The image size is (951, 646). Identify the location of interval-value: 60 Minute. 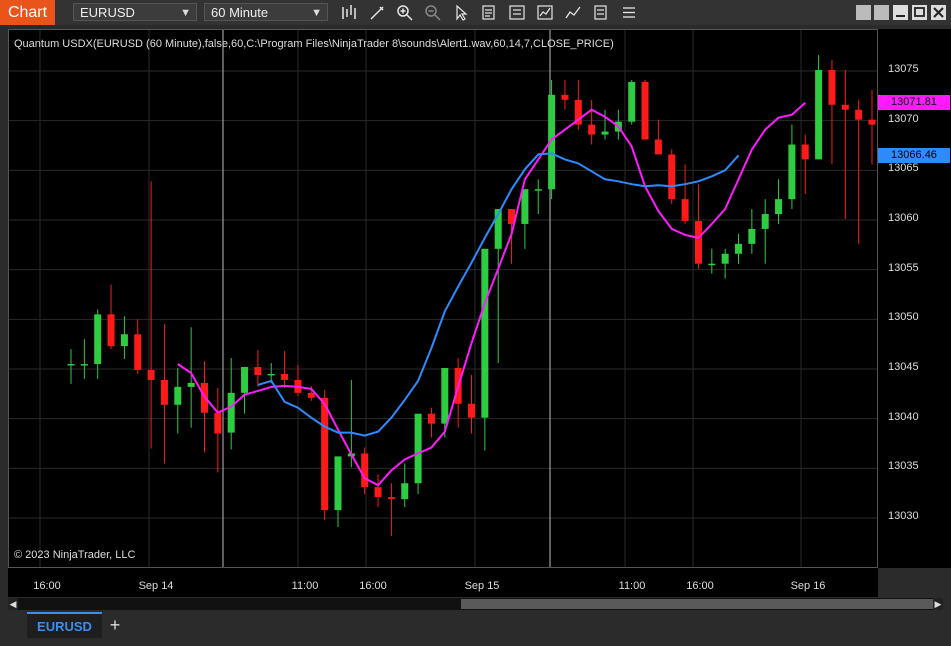
(240, 12).